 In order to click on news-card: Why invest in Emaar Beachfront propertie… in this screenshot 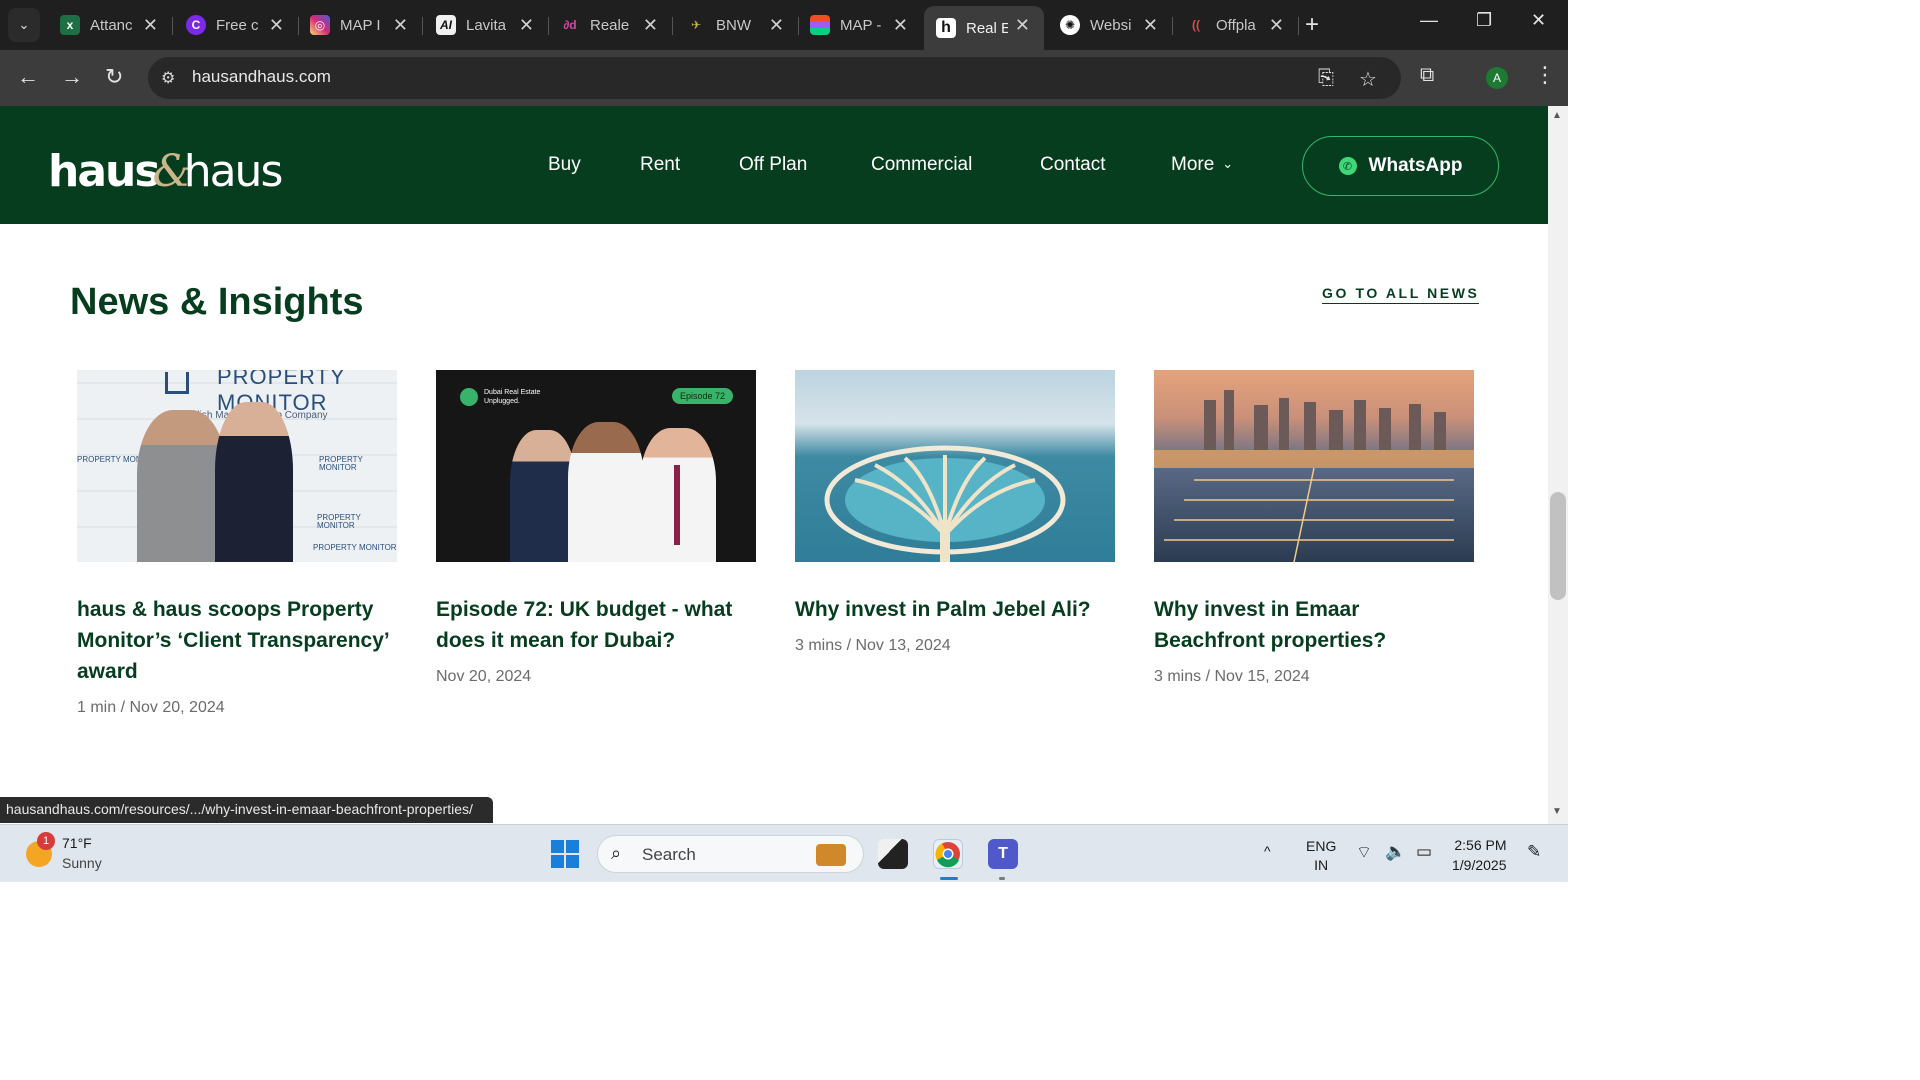, I will do `click(1314, 528)`.